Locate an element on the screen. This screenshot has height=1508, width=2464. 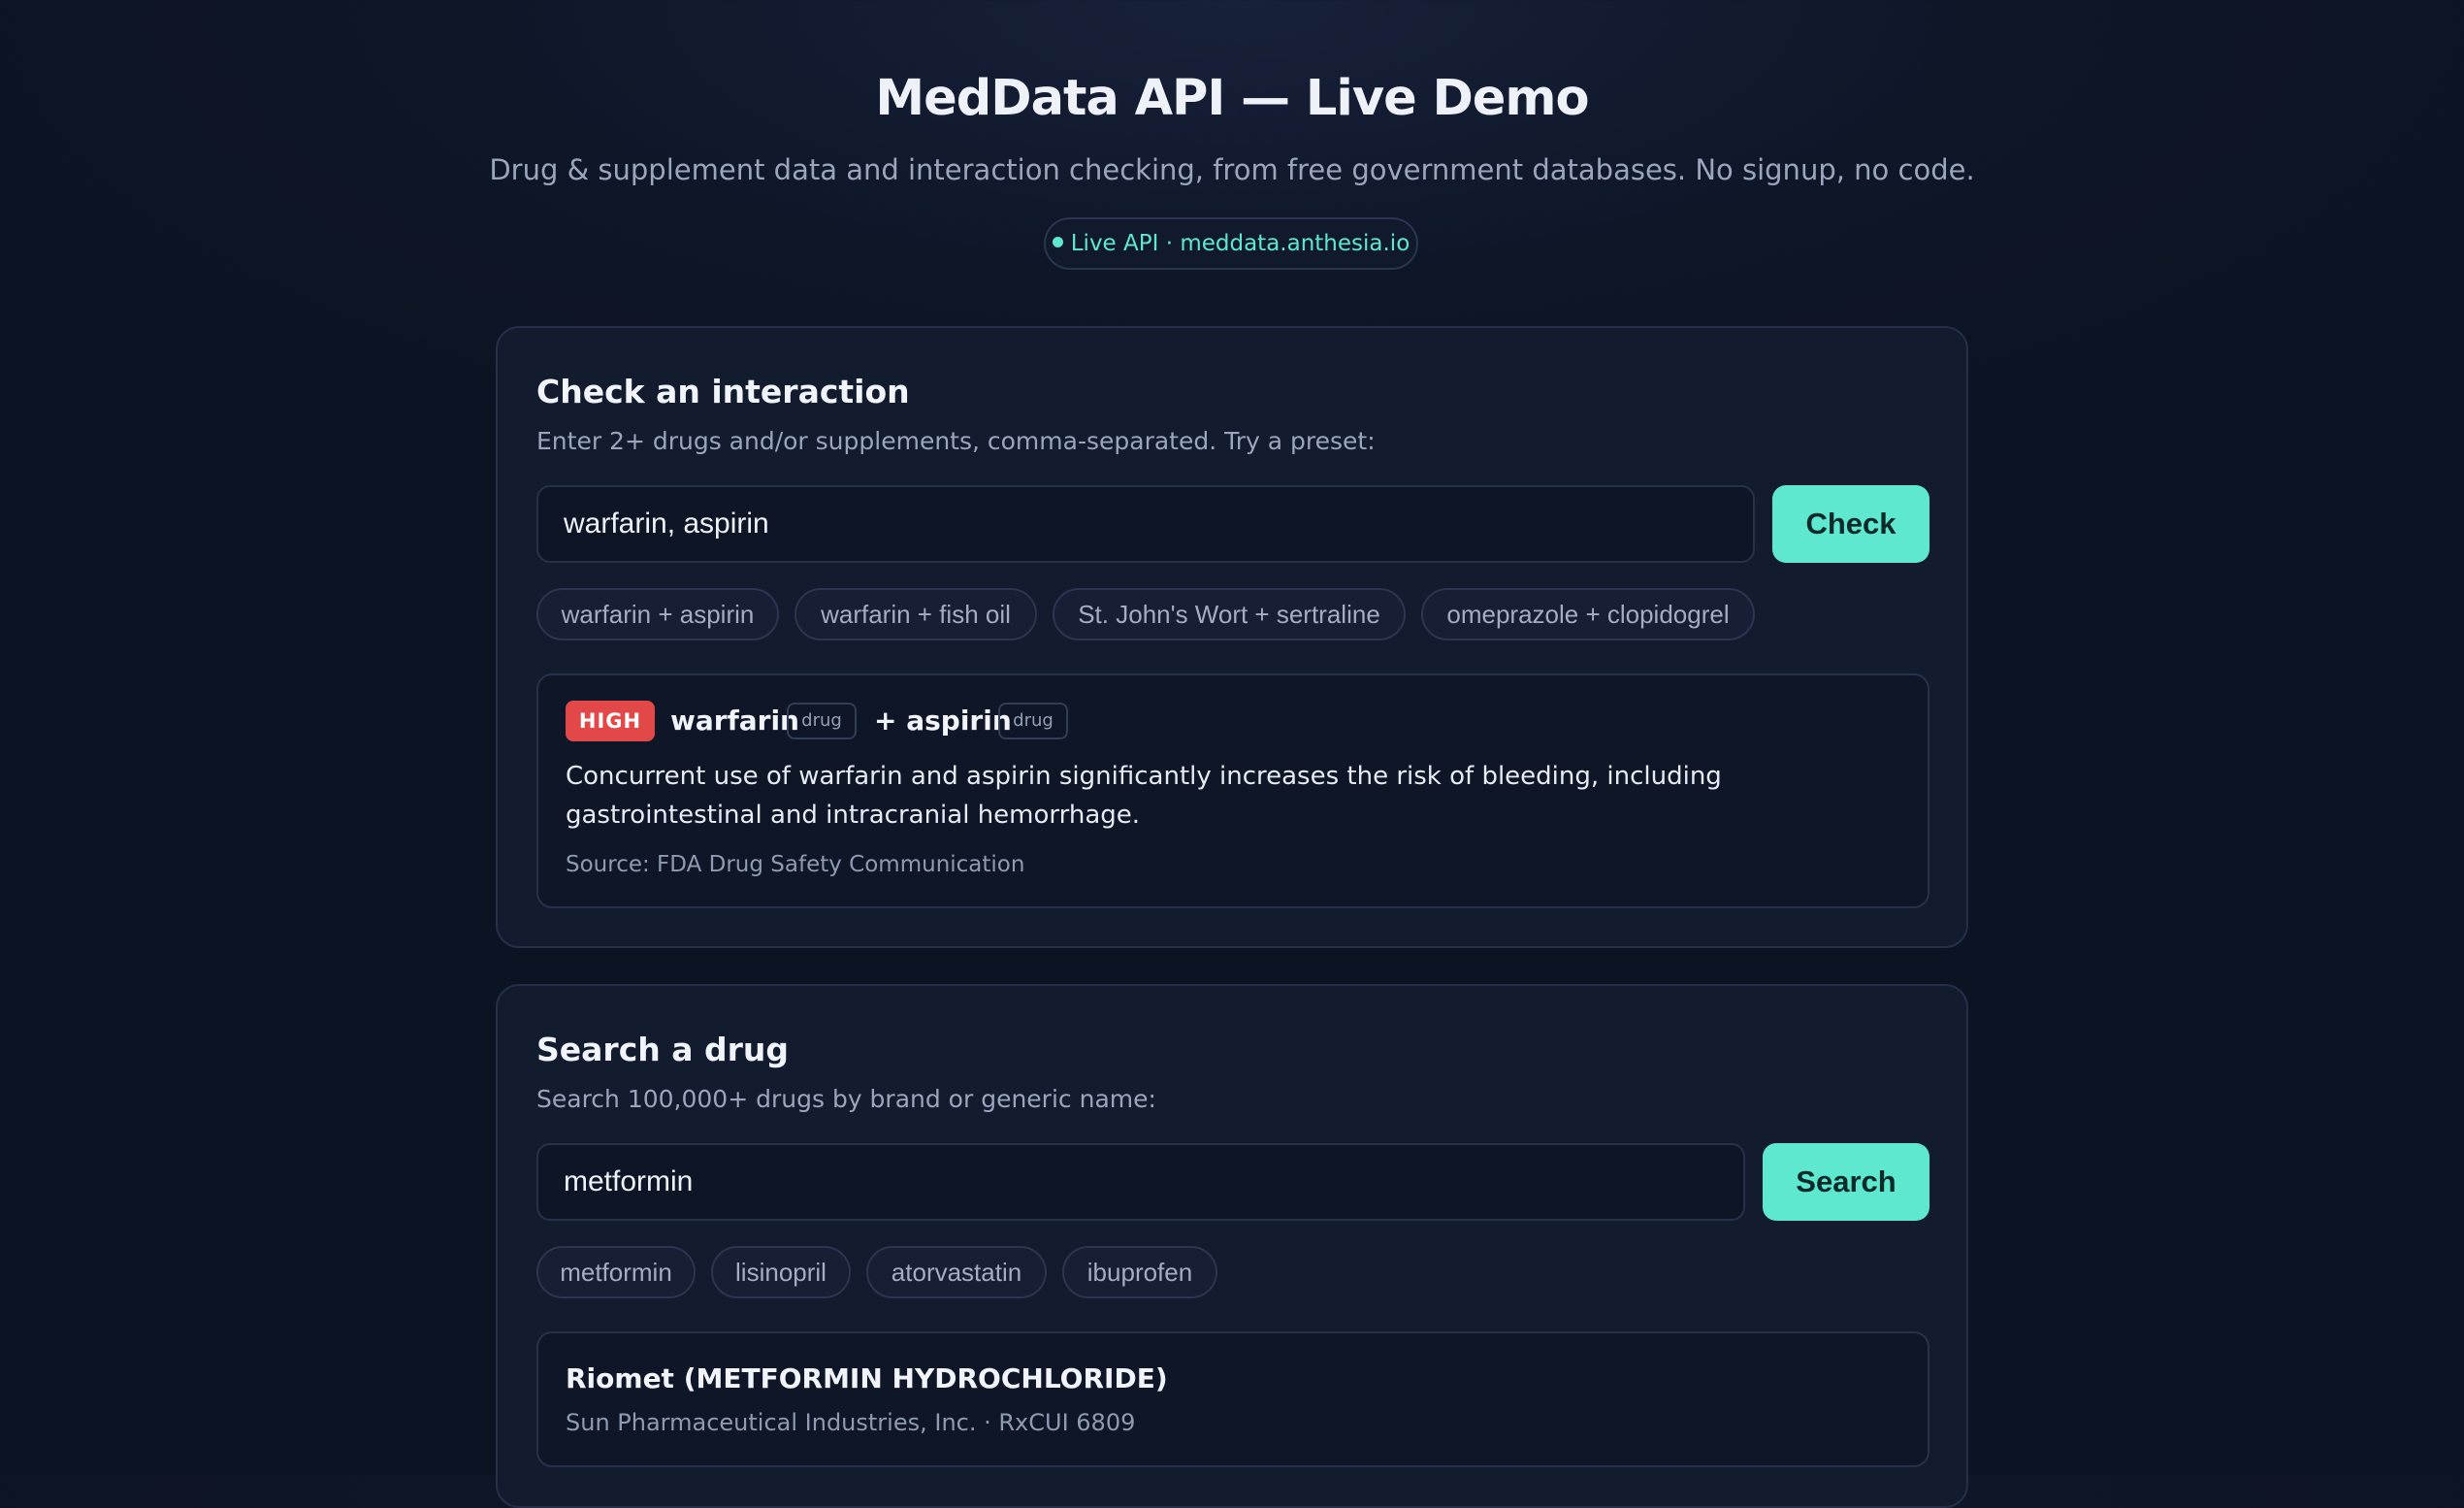
live-api-badge: Live API · meddata.anthesia.io is located at coordinates (1231, 243).